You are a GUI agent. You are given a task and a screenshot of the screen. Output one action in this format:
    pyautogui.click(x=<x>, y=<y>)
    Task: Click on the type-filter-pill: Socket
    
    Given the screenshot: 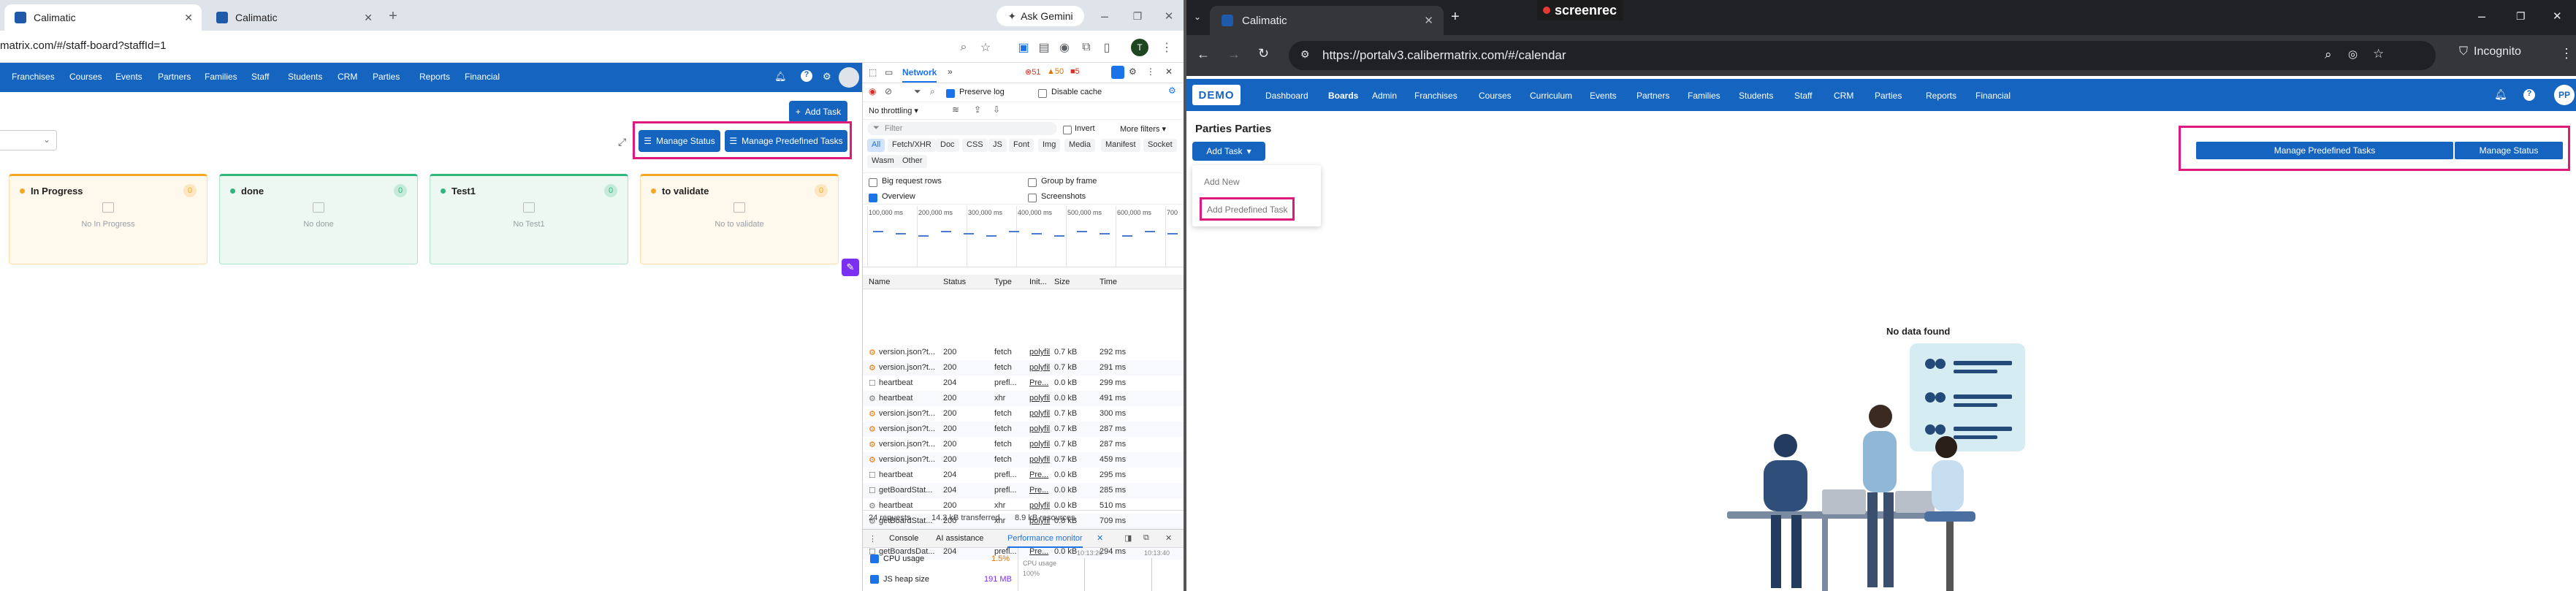 What is the action you would take?
    pyautogui.click(x=1160, y=145)
    